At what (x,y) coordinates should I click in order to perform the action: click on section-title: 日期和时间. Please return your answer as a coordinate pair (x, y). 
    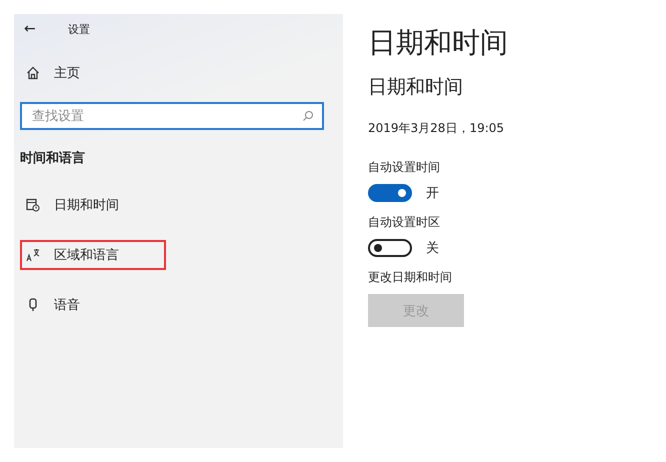
    Looking at the image, I should click on (415, 87).